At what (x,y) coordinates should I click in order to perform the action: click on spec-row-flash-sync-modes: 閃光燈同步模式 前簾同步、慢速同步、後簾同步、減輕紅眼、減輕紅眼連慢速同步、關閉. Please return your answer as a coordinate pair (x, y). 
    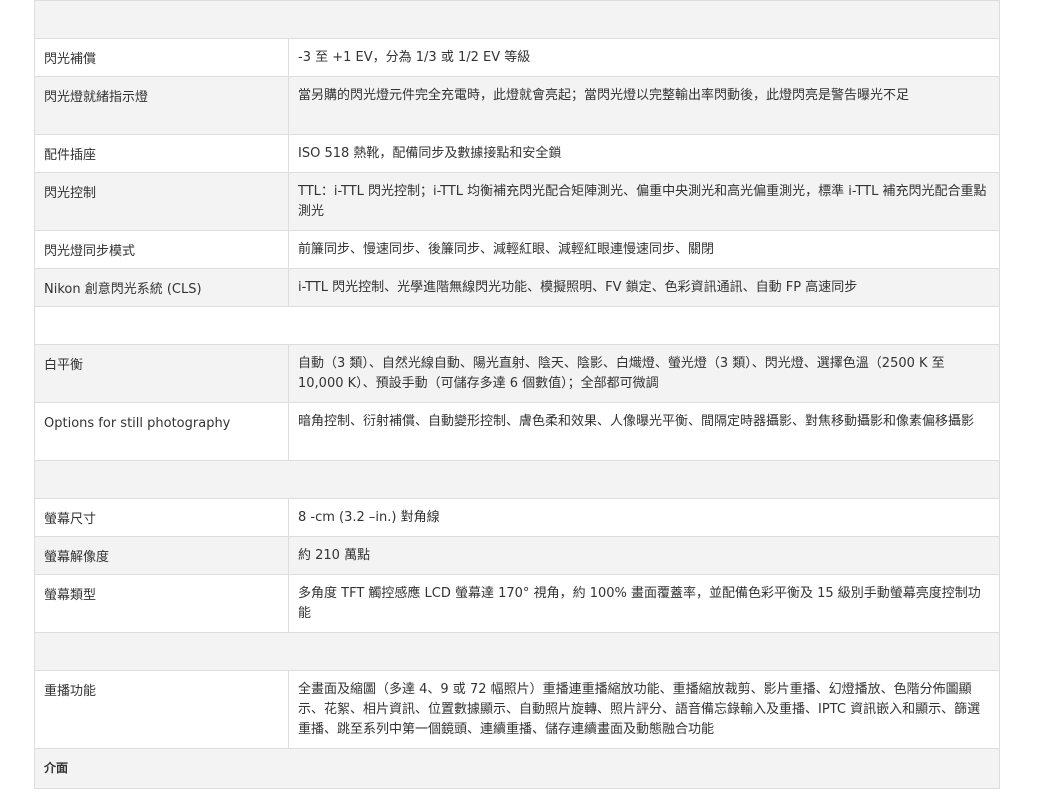
    Looking at the image, I should click on (517, 250).